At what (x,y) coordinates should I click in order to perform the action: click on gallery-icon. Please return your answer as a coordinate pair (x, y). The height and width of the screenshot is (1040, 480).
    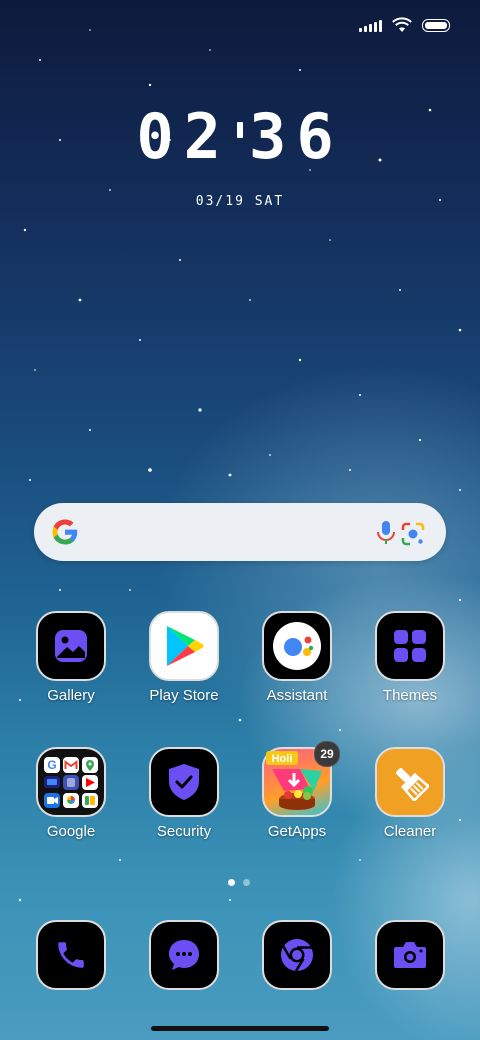
    Looking at the image, I should click on (71, 646).